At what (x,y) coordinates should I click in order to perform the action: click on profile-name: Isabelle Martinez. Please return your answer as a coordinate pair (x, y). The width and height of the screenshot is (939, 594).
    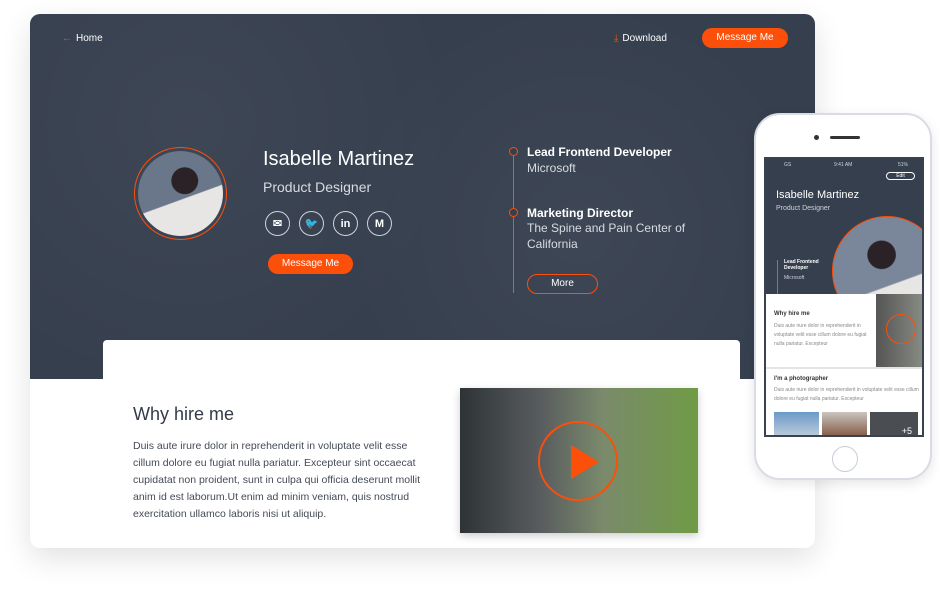
    Looking at the image, I should click on (339, 159).